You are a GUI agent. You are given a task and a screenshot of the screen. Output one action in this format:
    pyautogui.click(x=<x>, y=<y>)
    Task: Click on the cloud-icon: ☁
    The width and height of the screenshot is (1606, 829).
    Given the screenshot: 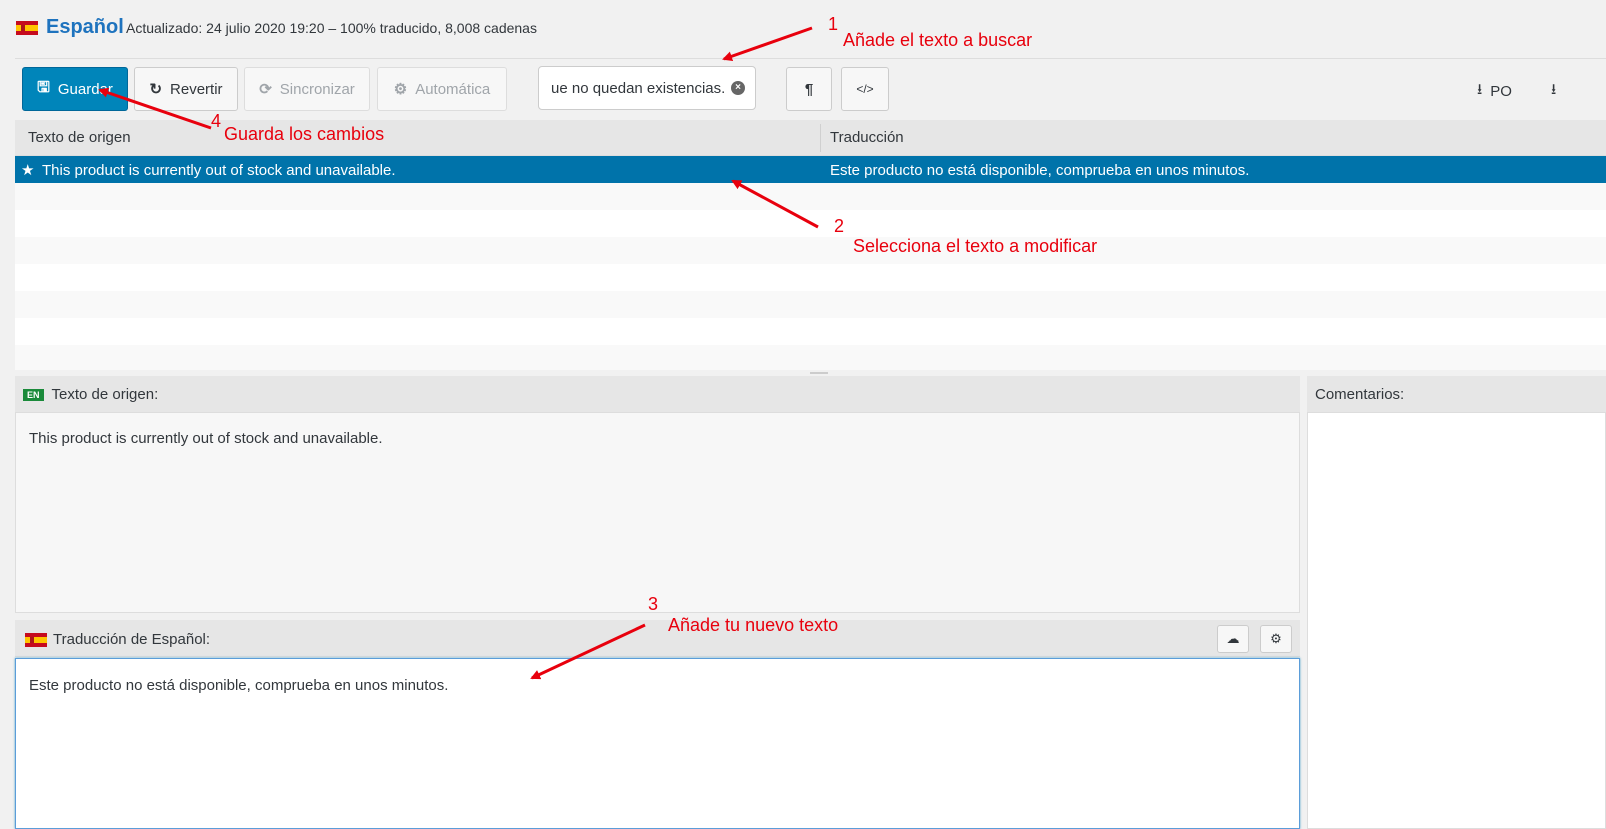 What is the action you would take?
    pyautogui.click(x=1233, y=638)
    